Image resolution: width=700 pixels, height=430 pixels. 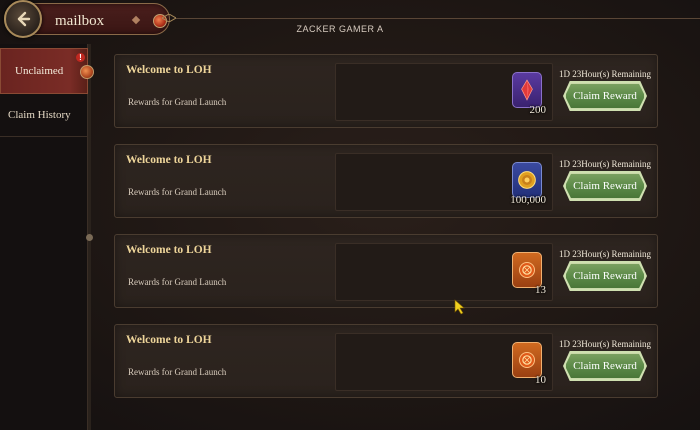 What do you see at coordinates (39, 71) in the screenshot?
I see `tab-label: Unclaimed` at bounding box center [39, 71].